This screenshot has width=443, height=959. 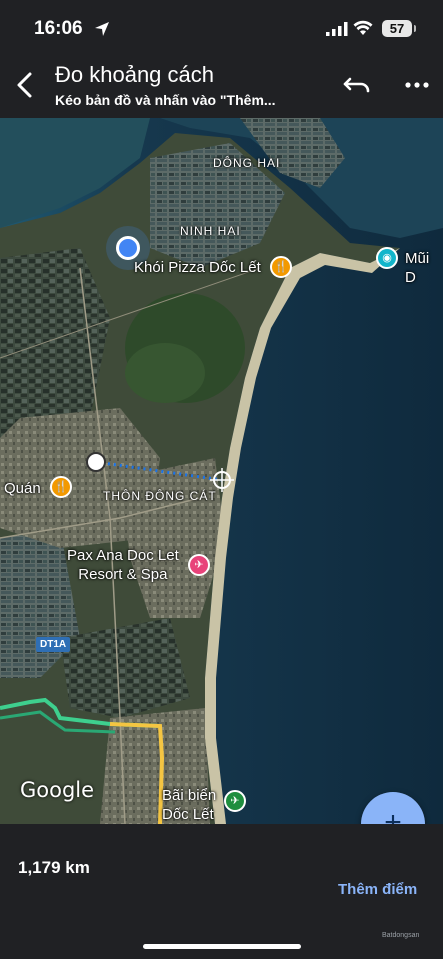 I want to click on watermark: Batdongsan, so click(x=401, y=935).